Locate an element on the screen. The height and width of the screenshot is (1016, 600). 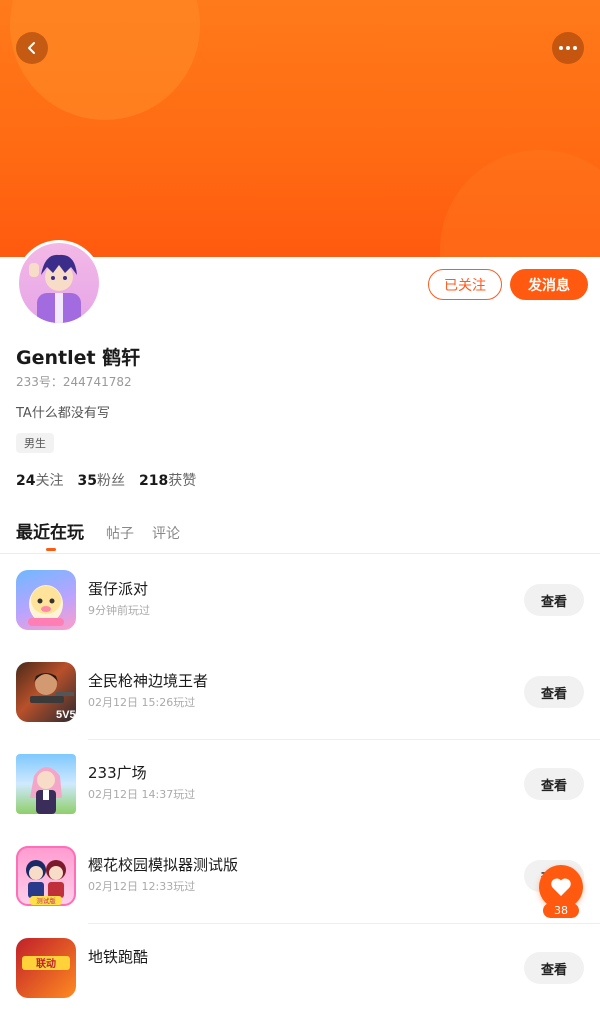
fans-count: 35 is located at coordinates (87, 481).